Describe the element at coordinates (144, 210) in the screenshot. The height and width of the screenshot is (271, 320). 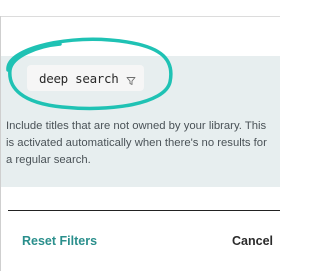
I see `footer-divider` at that location.